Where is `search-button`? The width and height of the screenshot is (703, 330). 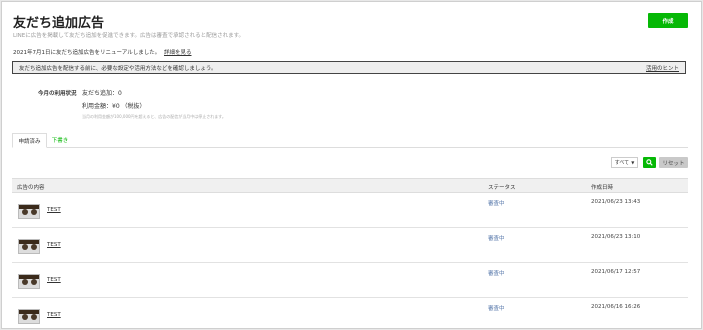 search-button is located at coordinates (649, 162).